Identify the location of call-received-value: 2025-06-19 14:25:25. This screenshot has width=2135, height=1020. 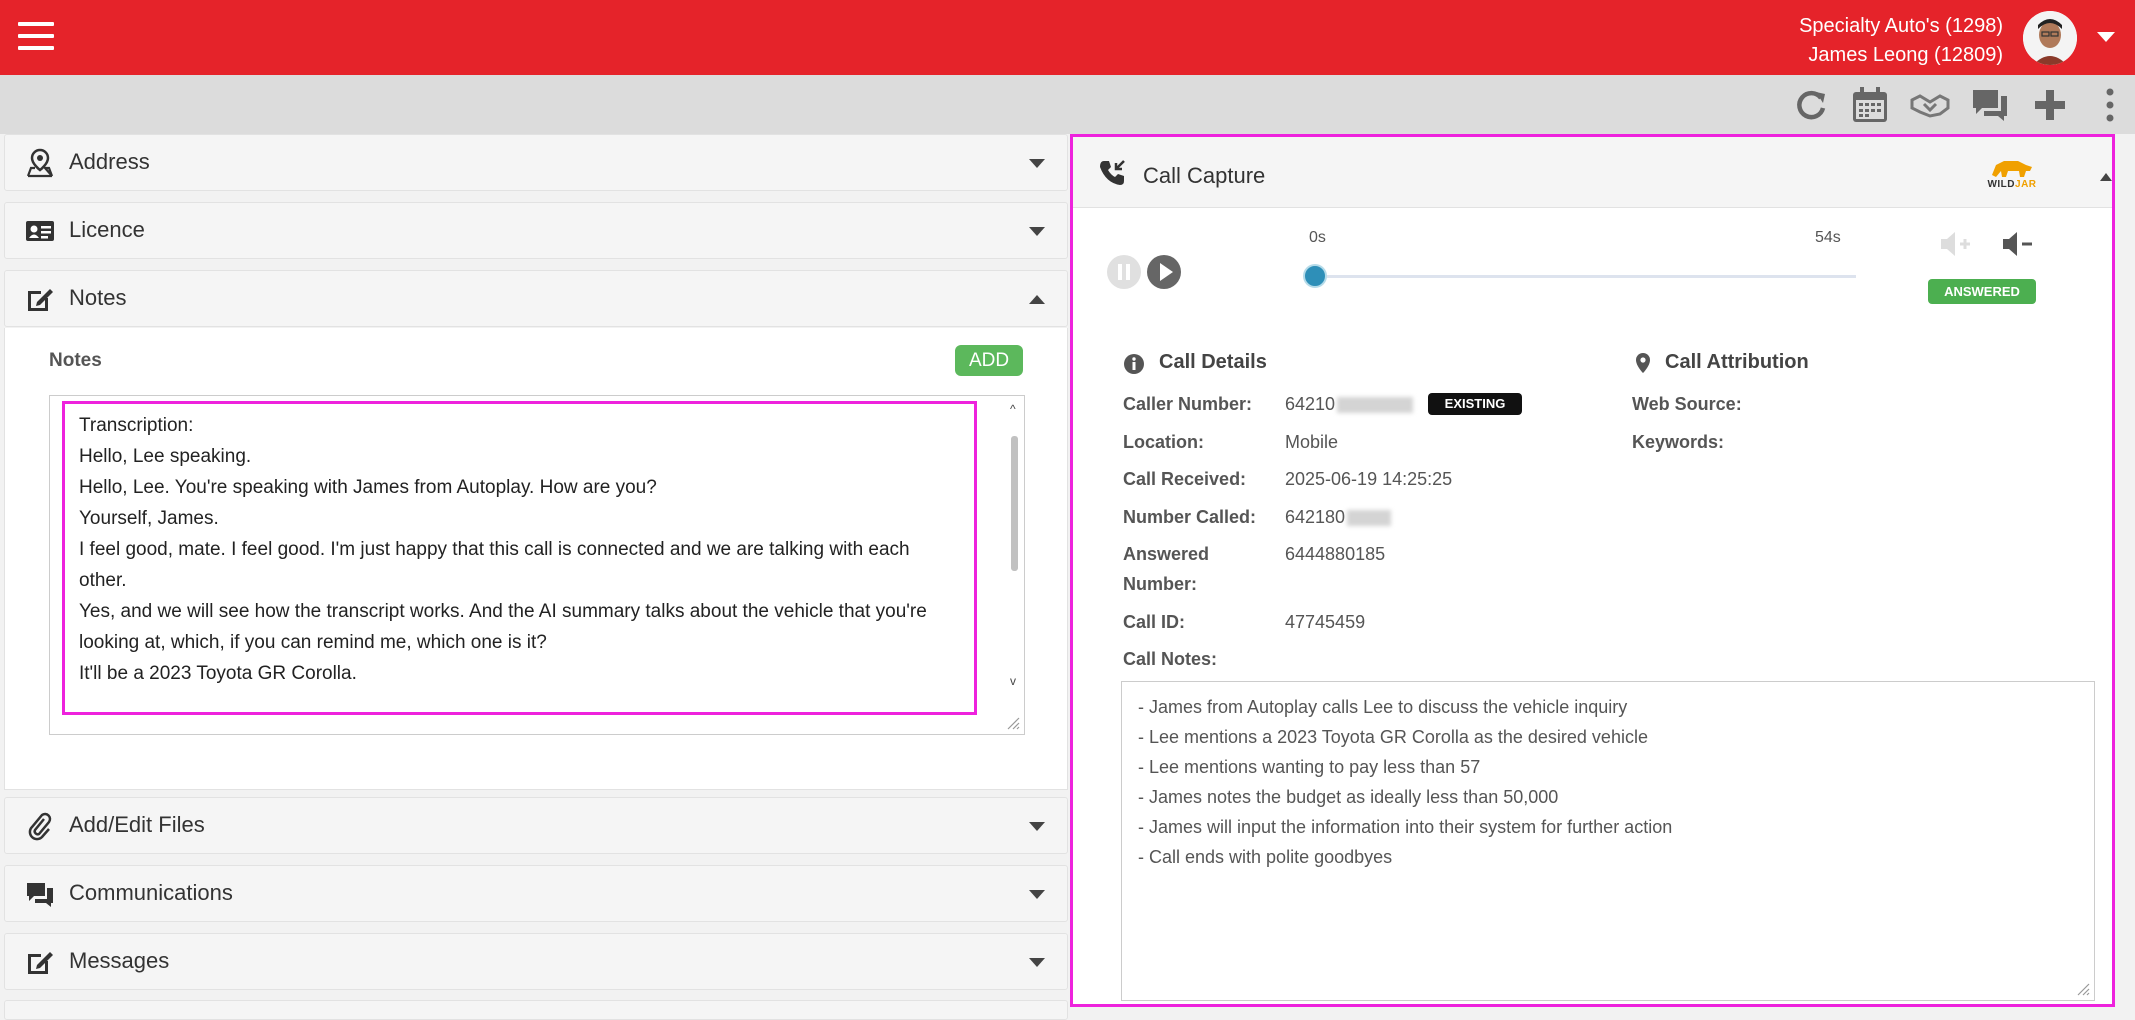
(1369, 479).